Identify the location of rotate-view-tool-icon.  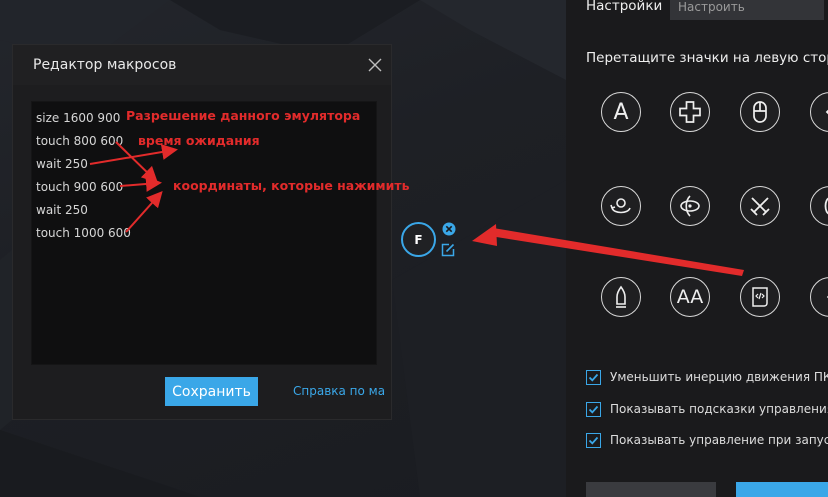
(621, 206).